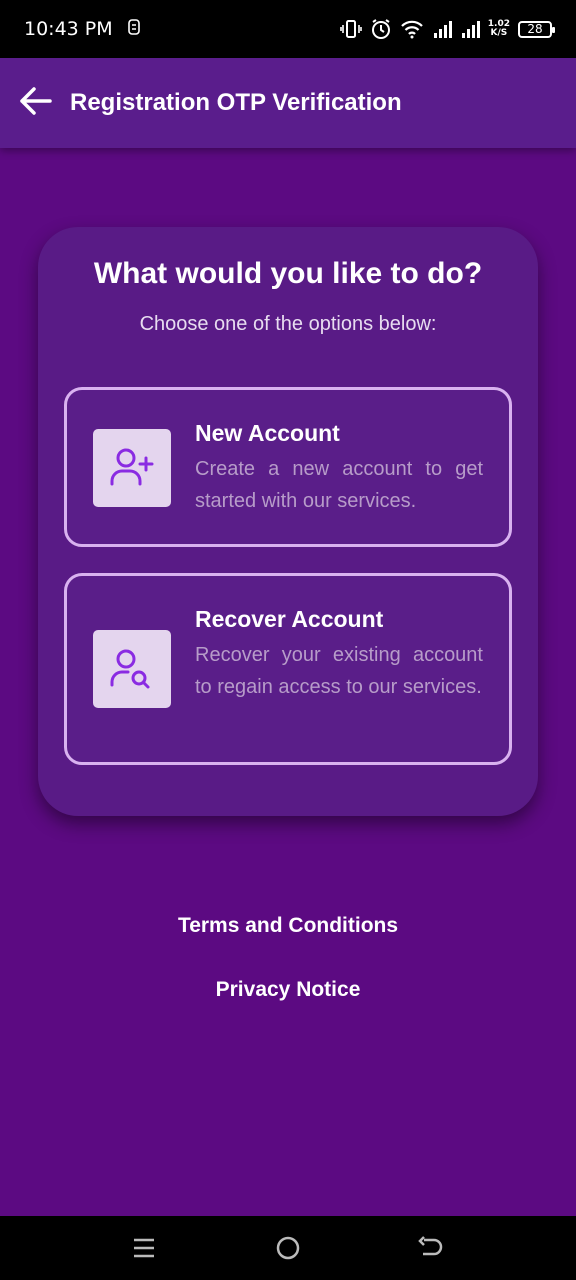 The image size is (576, 1280). I want to click on vibrate-icon, so click(350, 29).